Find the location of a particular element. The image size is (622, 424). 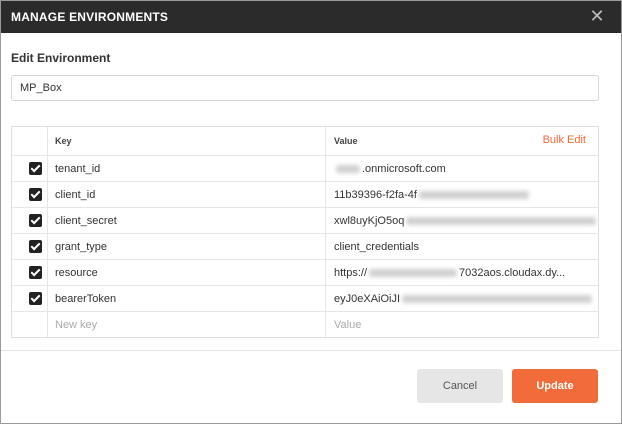

header-key-cell: Key is located at coordinates (187, 141).